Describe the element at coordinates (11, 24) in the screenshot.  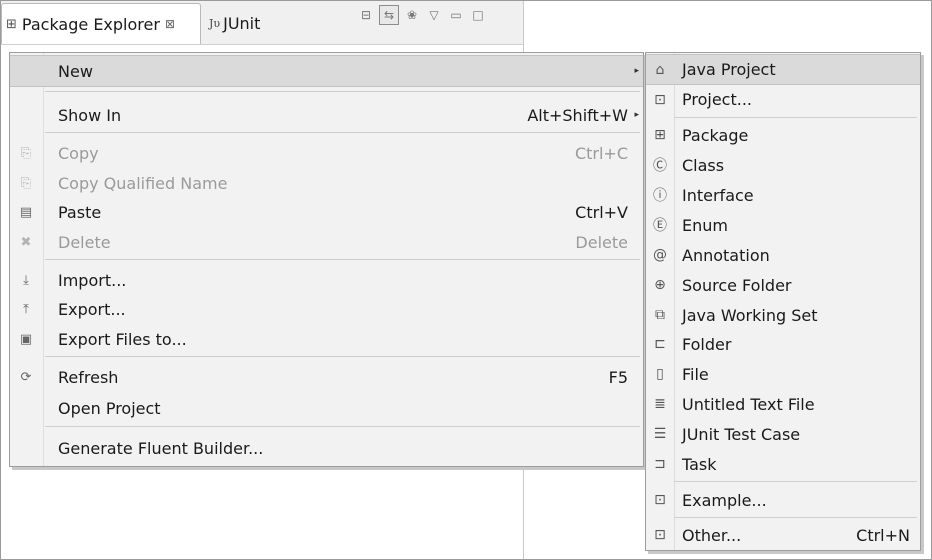
I see `package-explorer-icon: ⊞` at that location.